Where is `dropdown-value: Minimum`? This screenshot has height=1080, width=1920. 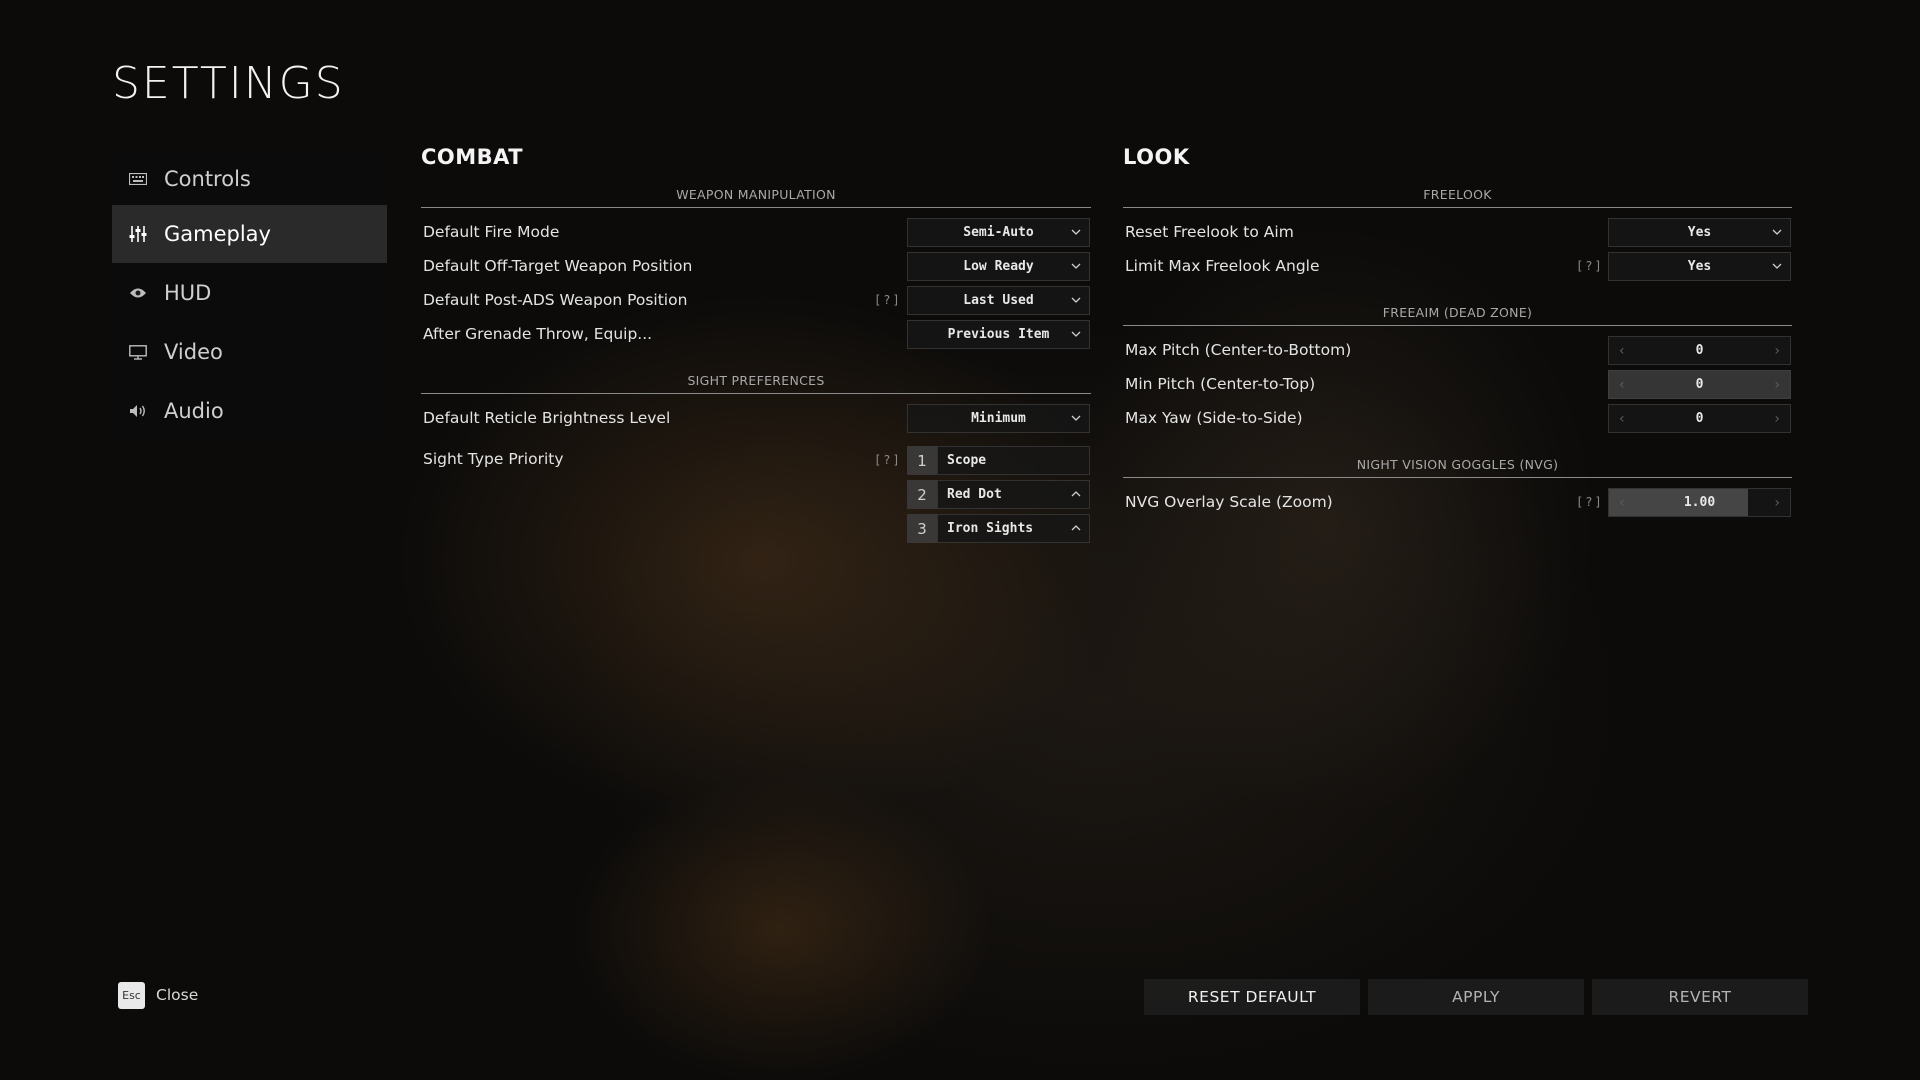 dropdown-value: Minimum is located at coordinates (998, 418).